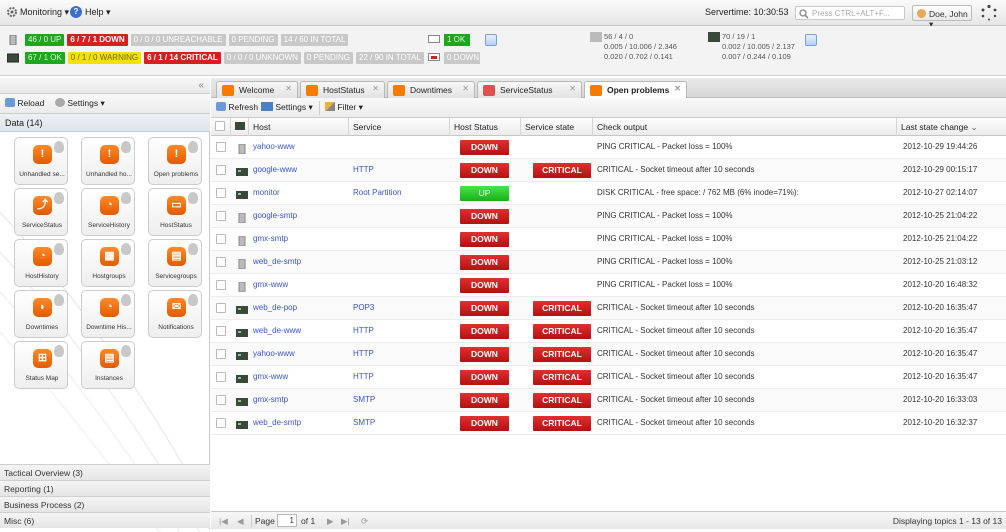  Describe the element at coordinates (240, 521) in the screenshot. I see `prev-page-icon: ◀` at that location.